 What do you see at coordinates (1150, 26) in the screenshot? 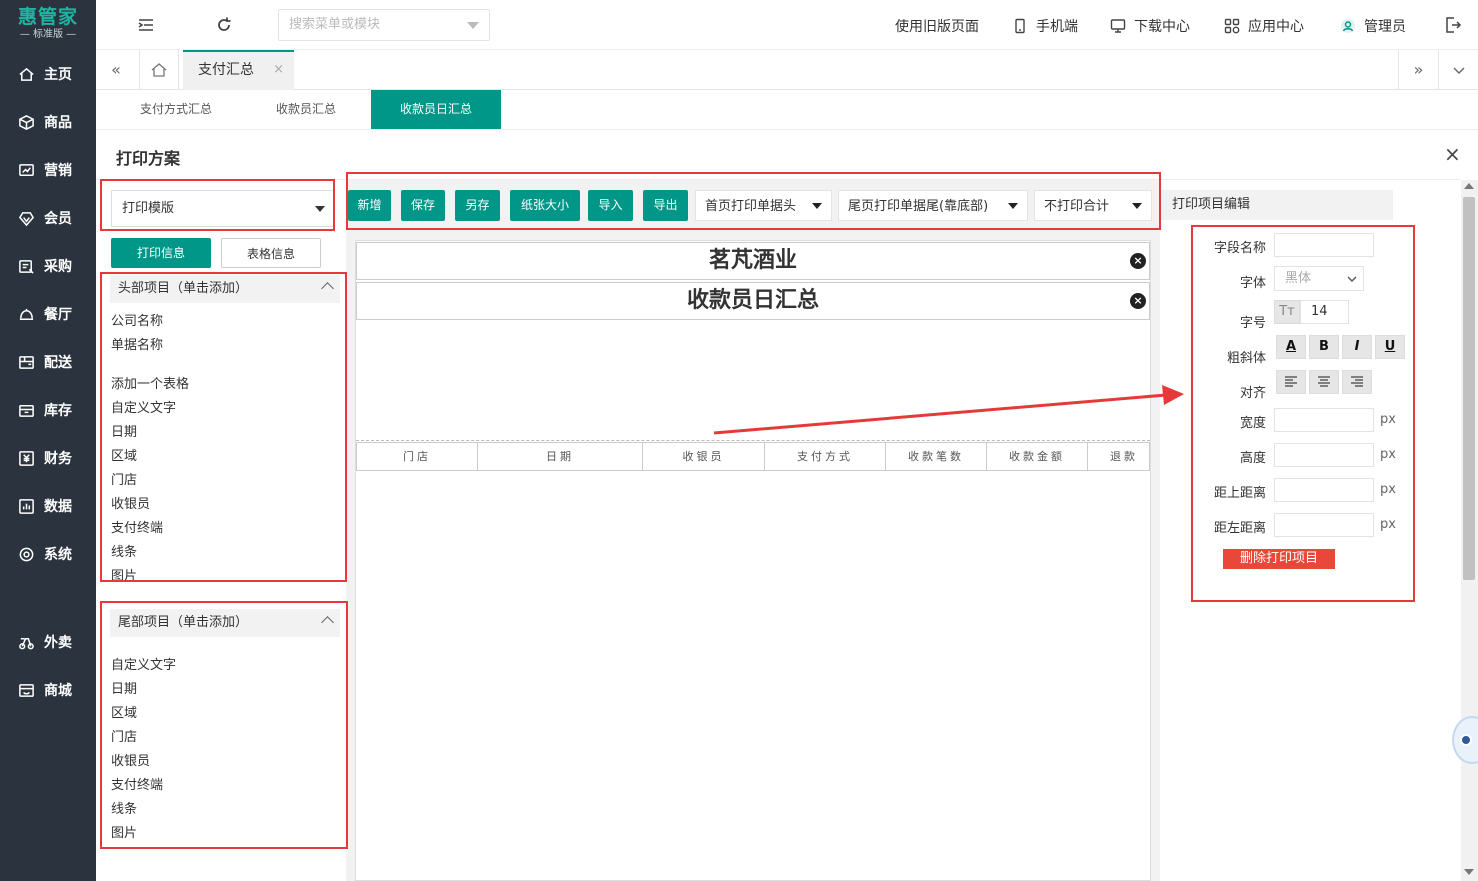
I see `download-center-link: 下载中心` at bounding box center [1150, 26].